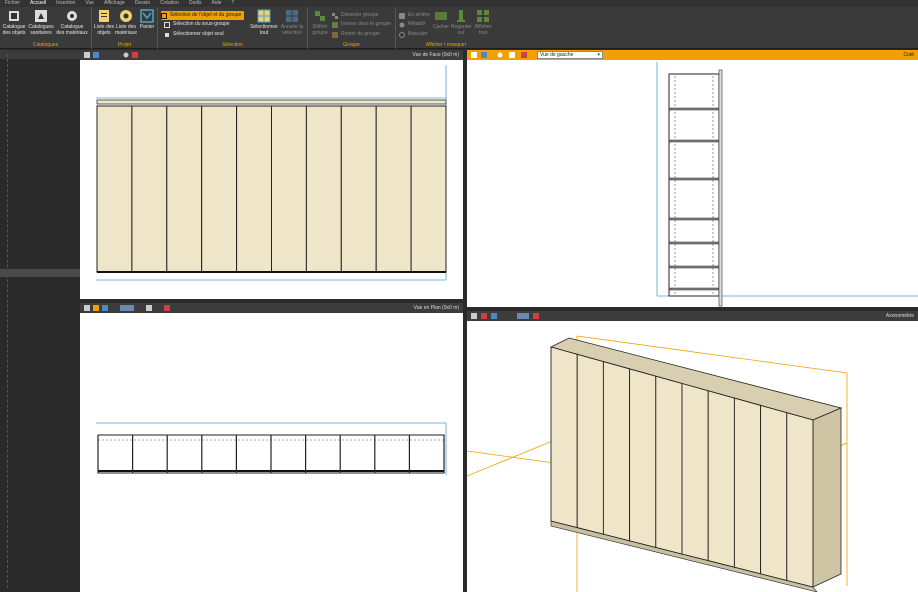 This screenshot has width=918, height=592. I want to click on chevron-down-icon: ▾, so click(598, 55).